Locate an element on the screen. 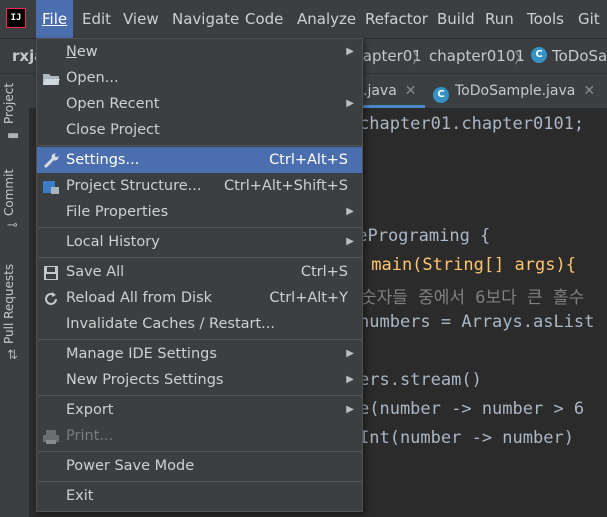 The image size is (607, 517). intellij-logo-icon: IJ is located at coordinates (16, 18).